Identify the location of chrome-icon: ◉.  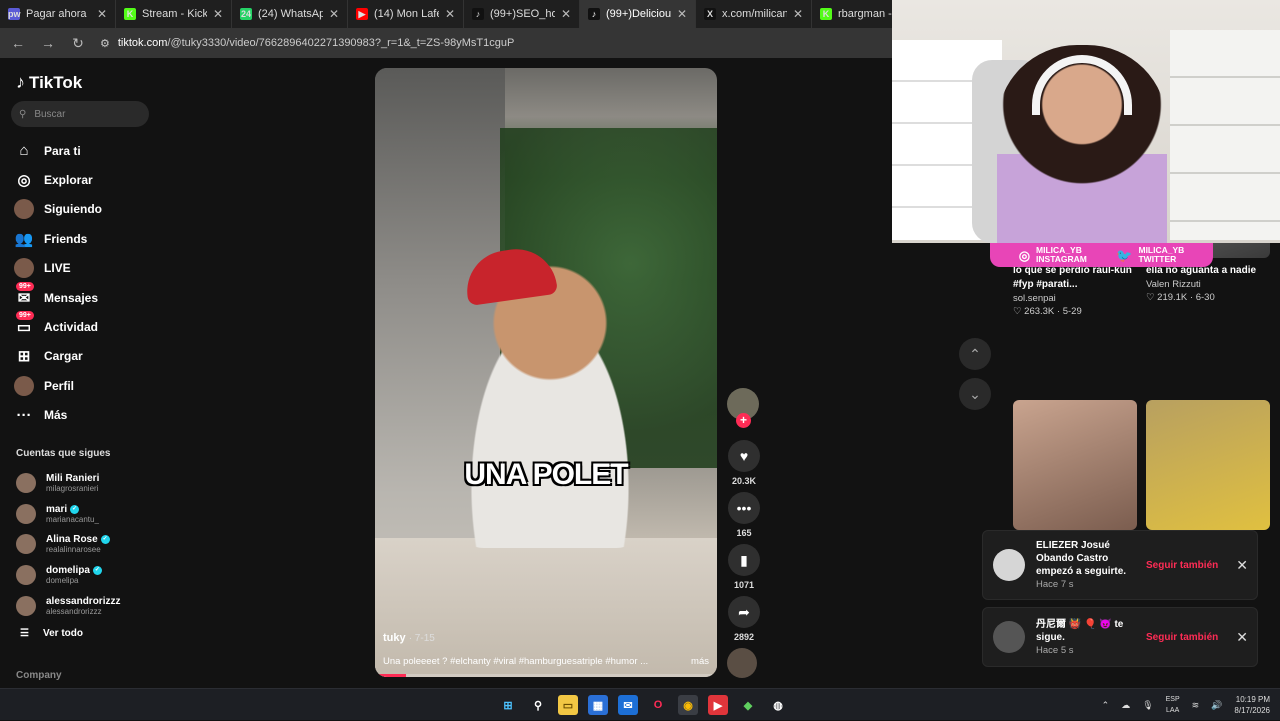
(688, 705).